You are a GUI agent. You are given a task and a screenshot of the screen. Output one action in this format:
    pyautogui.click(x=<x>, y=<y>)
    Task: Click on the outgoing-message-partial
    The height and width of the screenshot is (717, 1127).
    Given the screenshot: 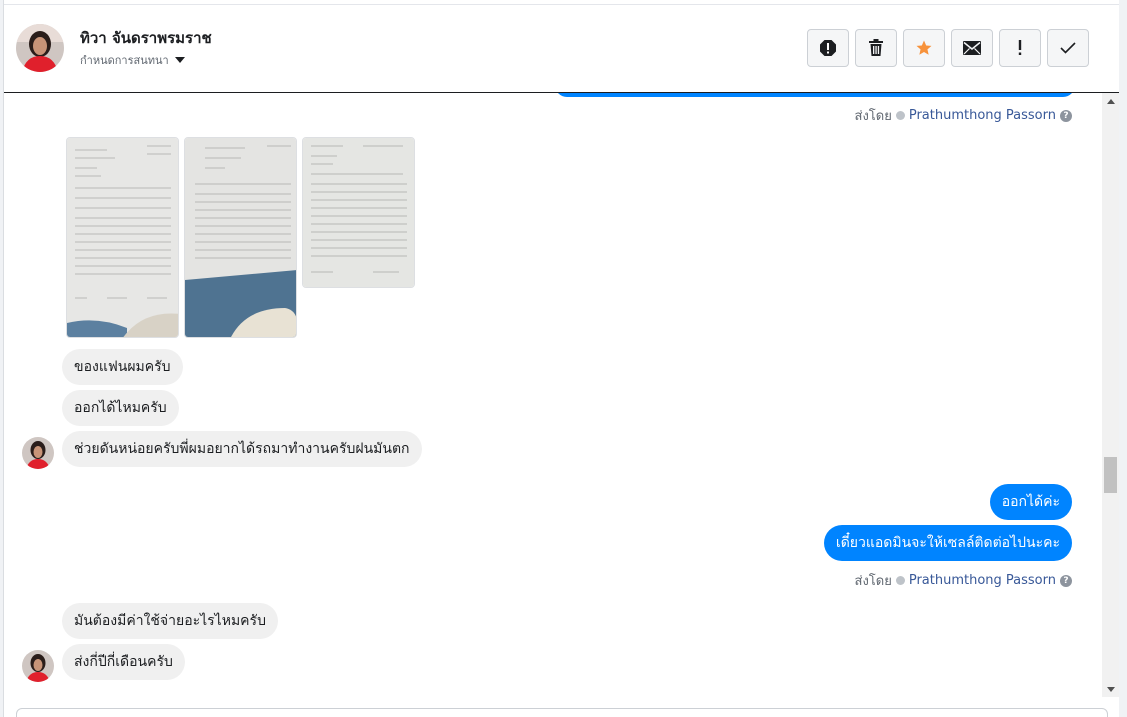 What is the action you would take?
    pyautogui.click(x=815, y=95)
    